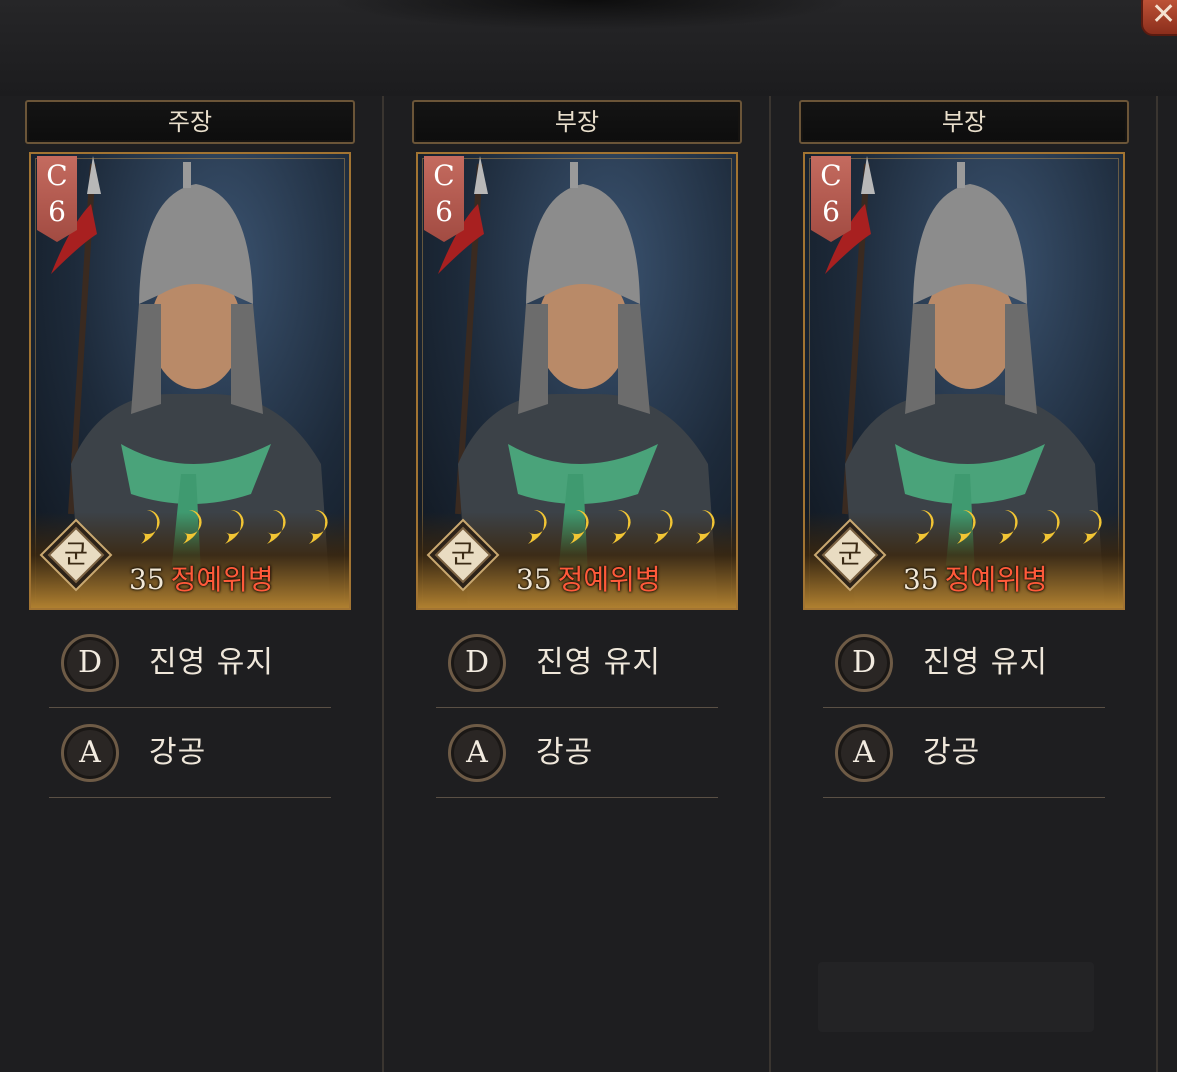  I want to click on faded-background-button, so click(956, 997).